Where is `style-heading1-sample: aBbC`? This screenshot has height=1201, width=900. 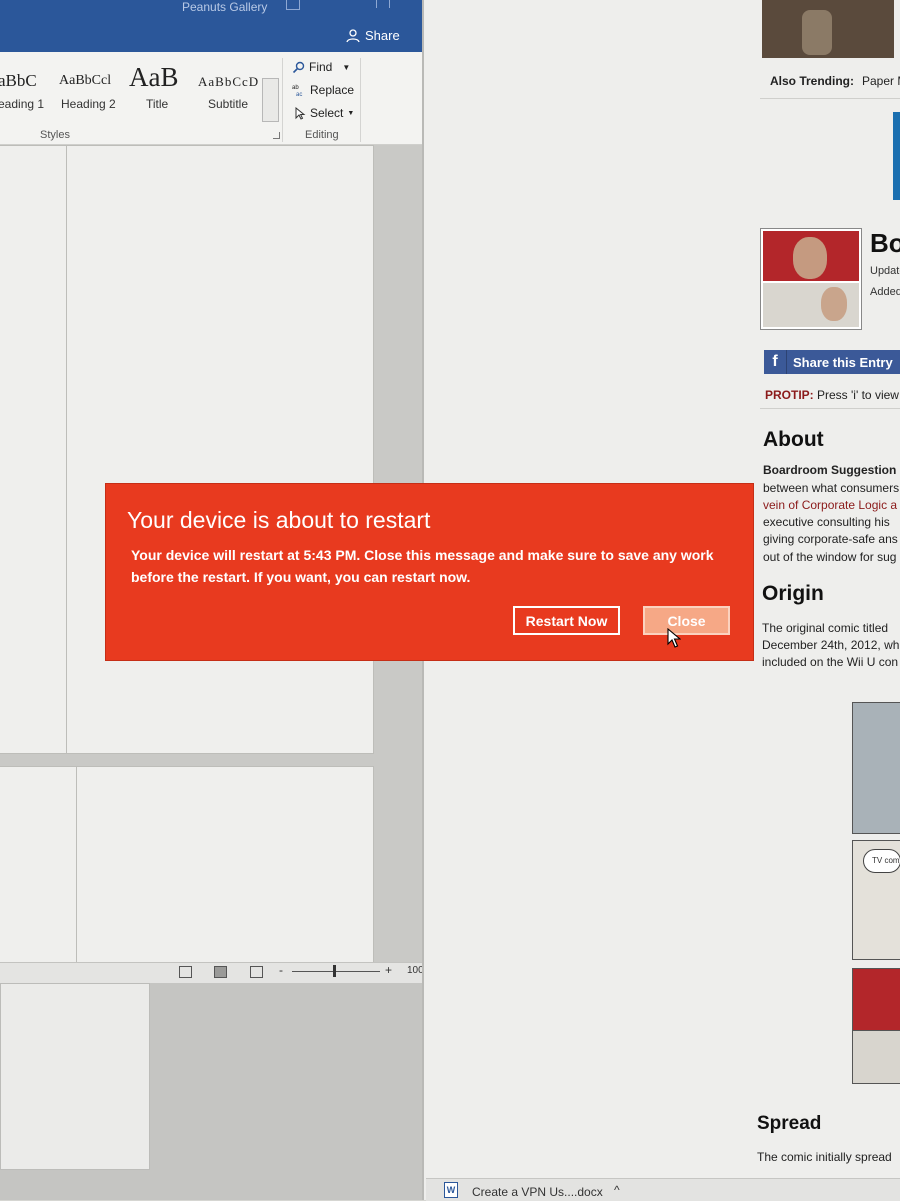 style-heading1-sample: aBbC is located at coordinates (18, 81).